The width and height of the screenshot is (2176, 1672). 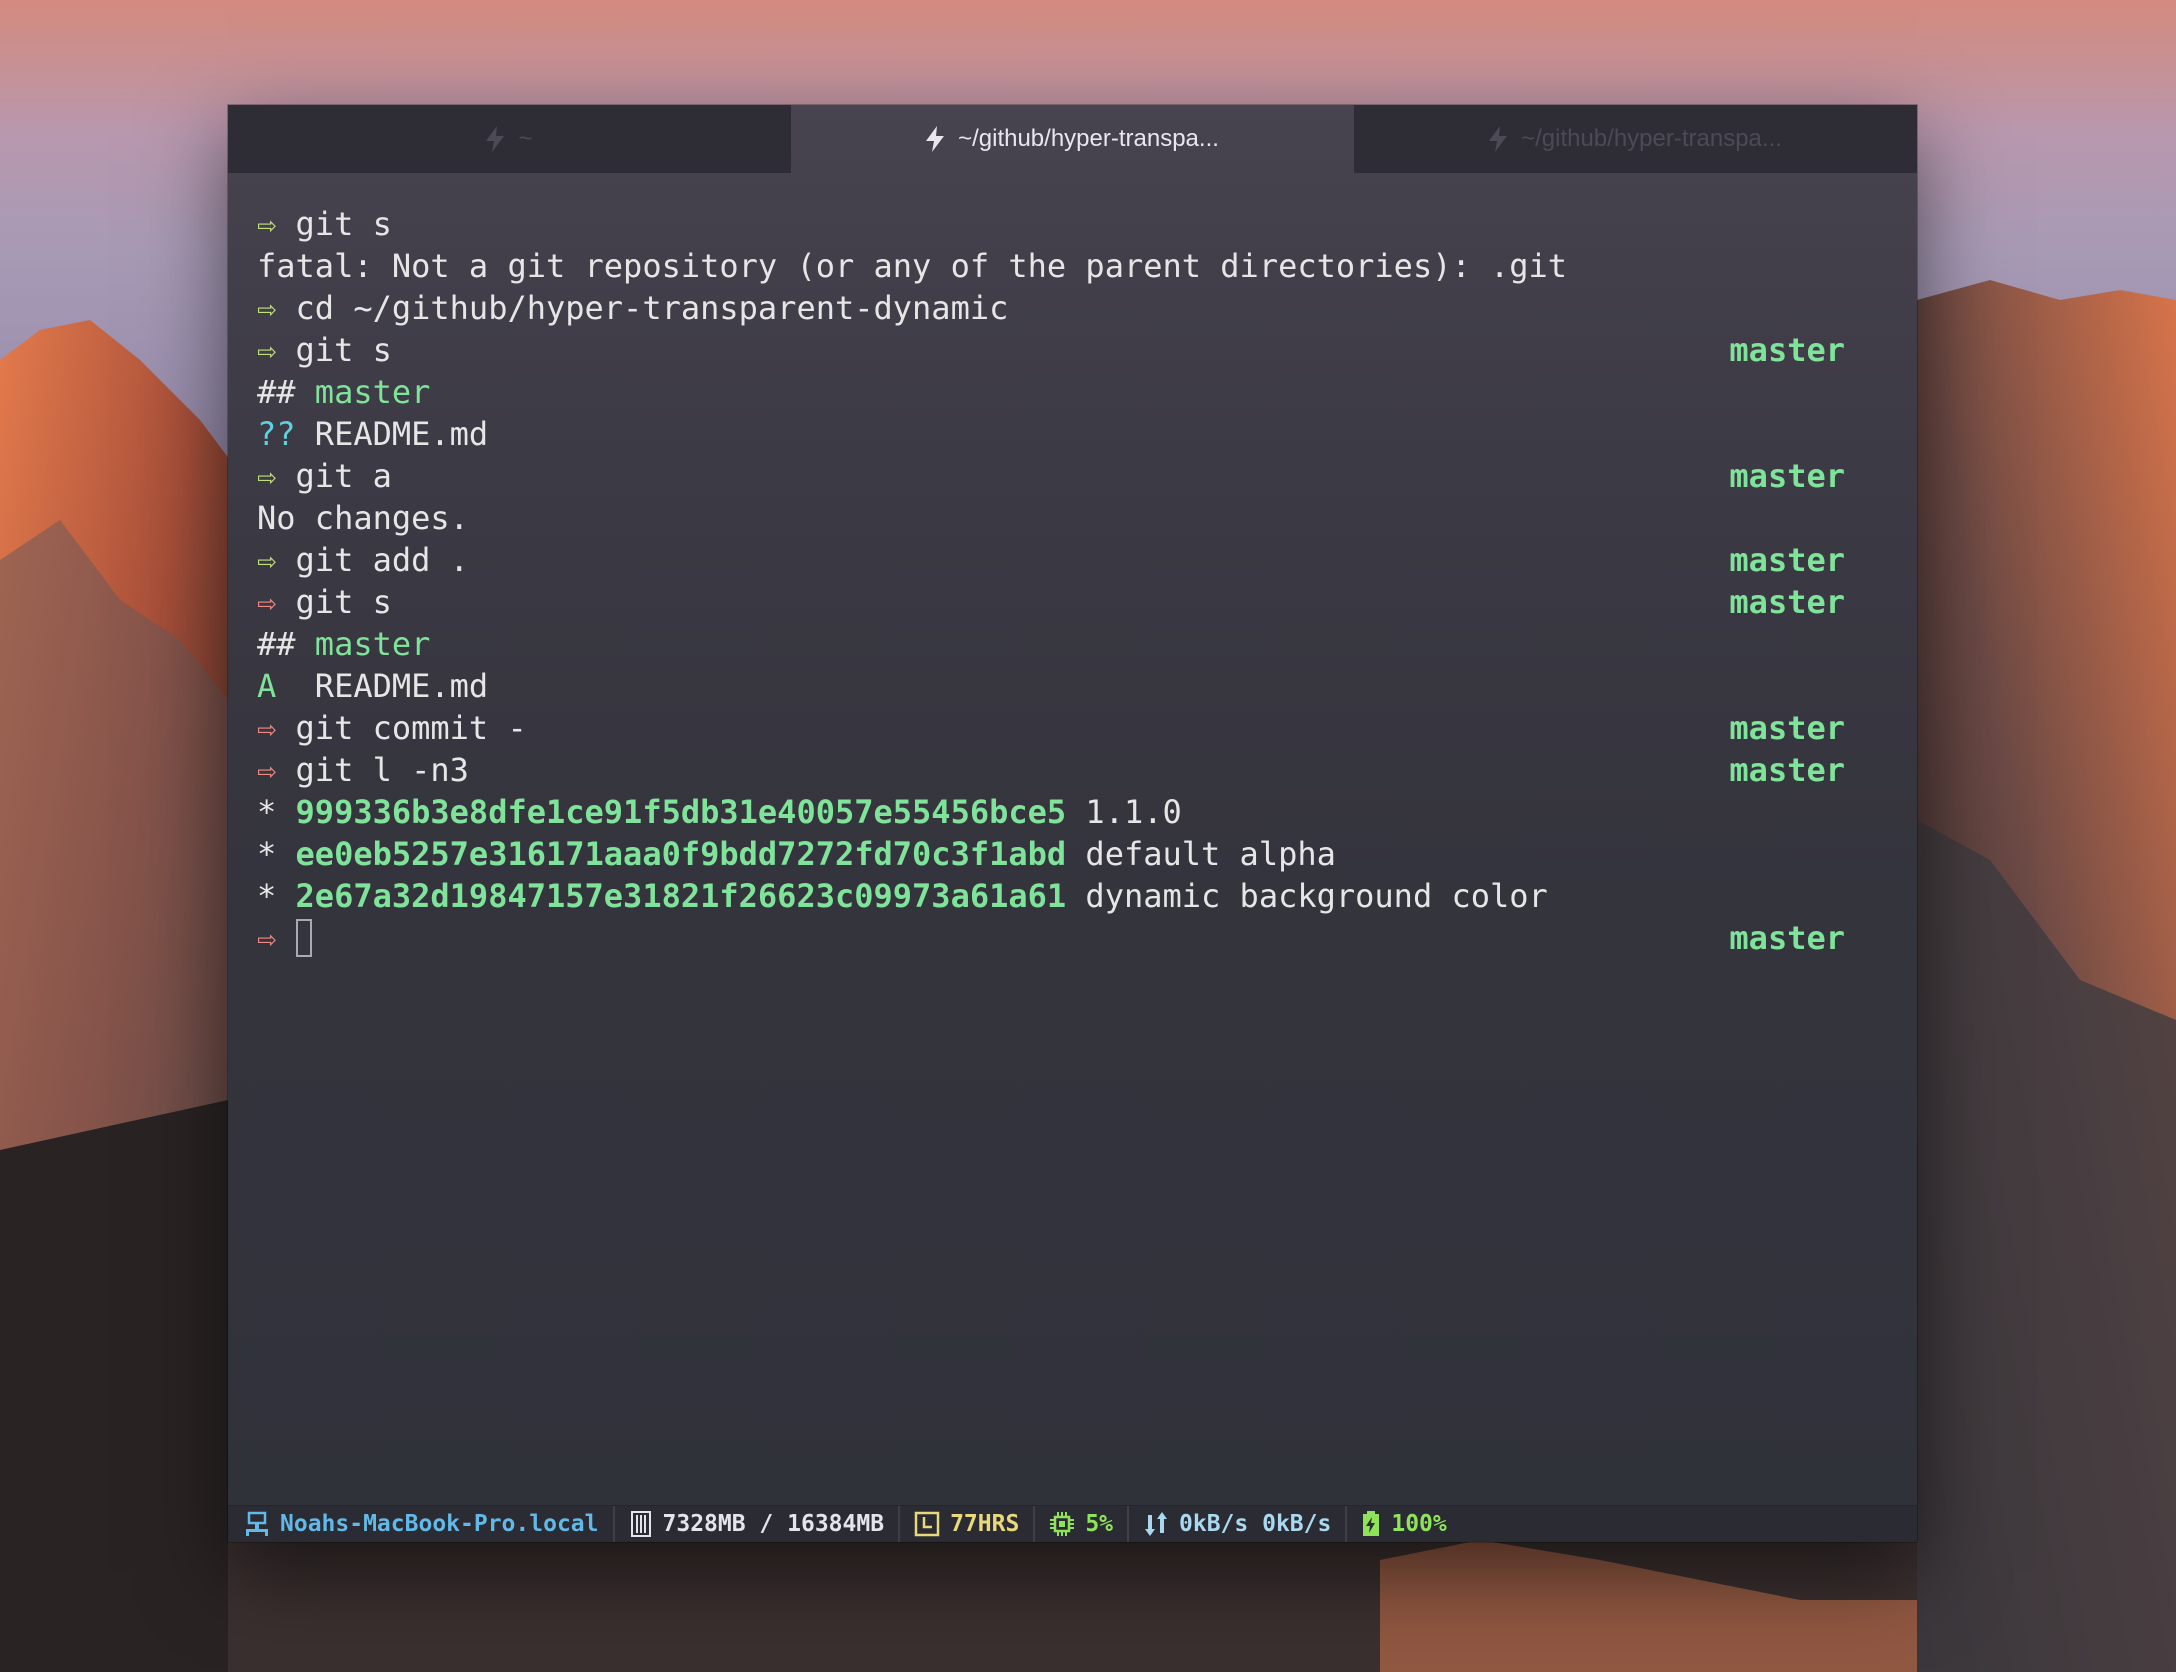 I want to click on cpu-text: 5%, so click(x=1099, y=1524).